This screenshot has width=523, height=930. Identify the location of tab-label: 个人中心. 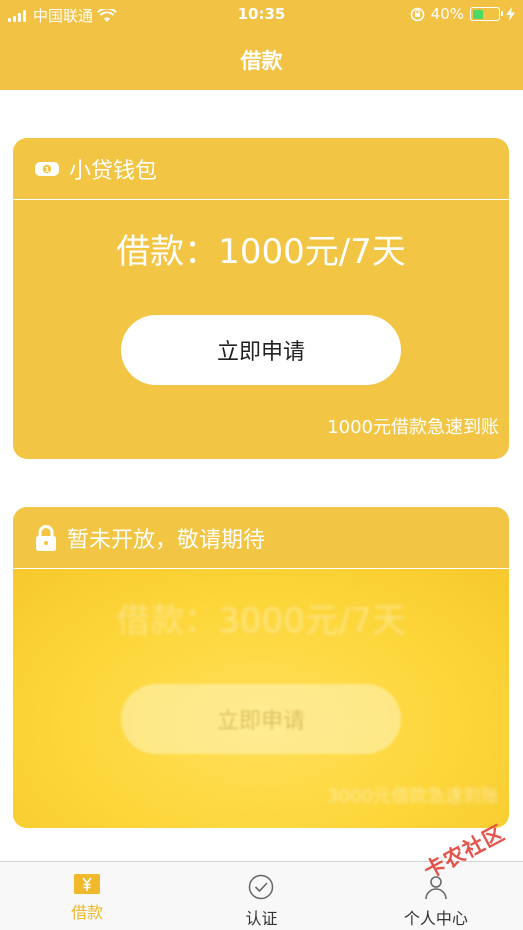
(435, 918).